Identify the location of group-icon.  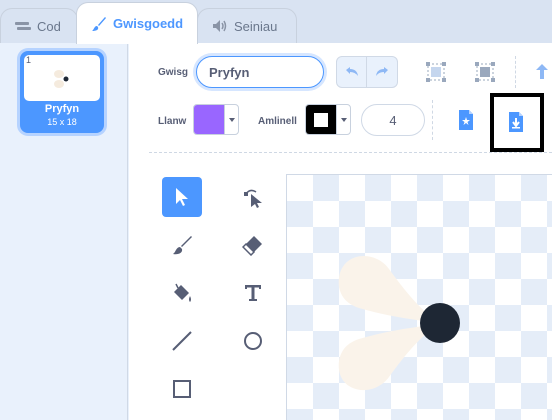
(436, 72).